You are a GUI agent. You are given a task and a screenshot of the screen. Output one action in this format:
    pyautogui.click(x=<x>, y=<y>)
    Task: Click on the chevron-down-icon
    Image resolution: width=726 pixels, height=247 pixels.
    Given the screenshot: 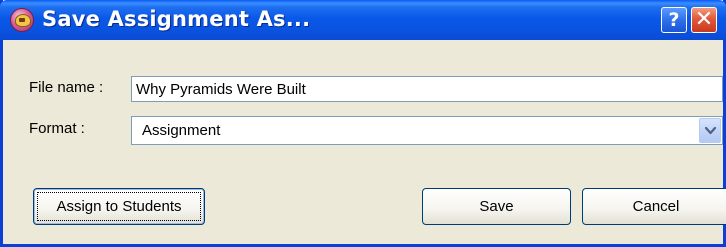 What is the action you would take?
    pyautogui.click(x=710, y=131)
    